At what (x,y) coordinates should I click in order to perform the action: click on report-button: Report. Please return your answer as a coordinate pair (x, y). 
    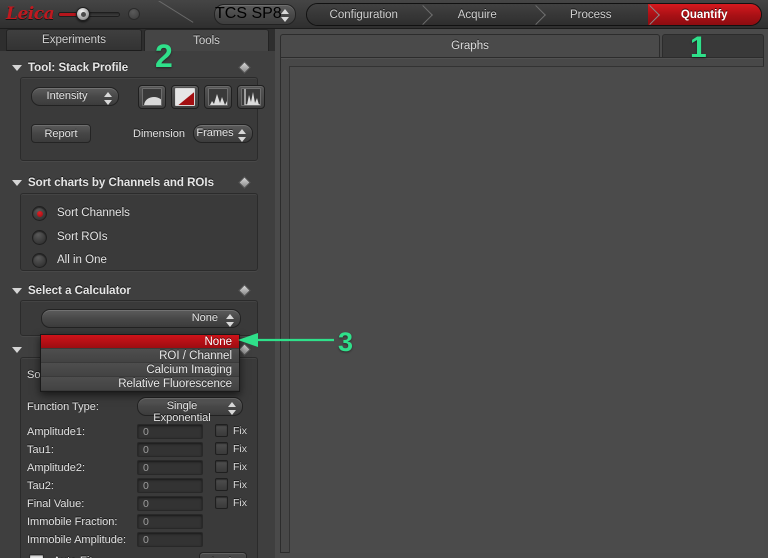
    Looking at the image, I should click on (61, 133).